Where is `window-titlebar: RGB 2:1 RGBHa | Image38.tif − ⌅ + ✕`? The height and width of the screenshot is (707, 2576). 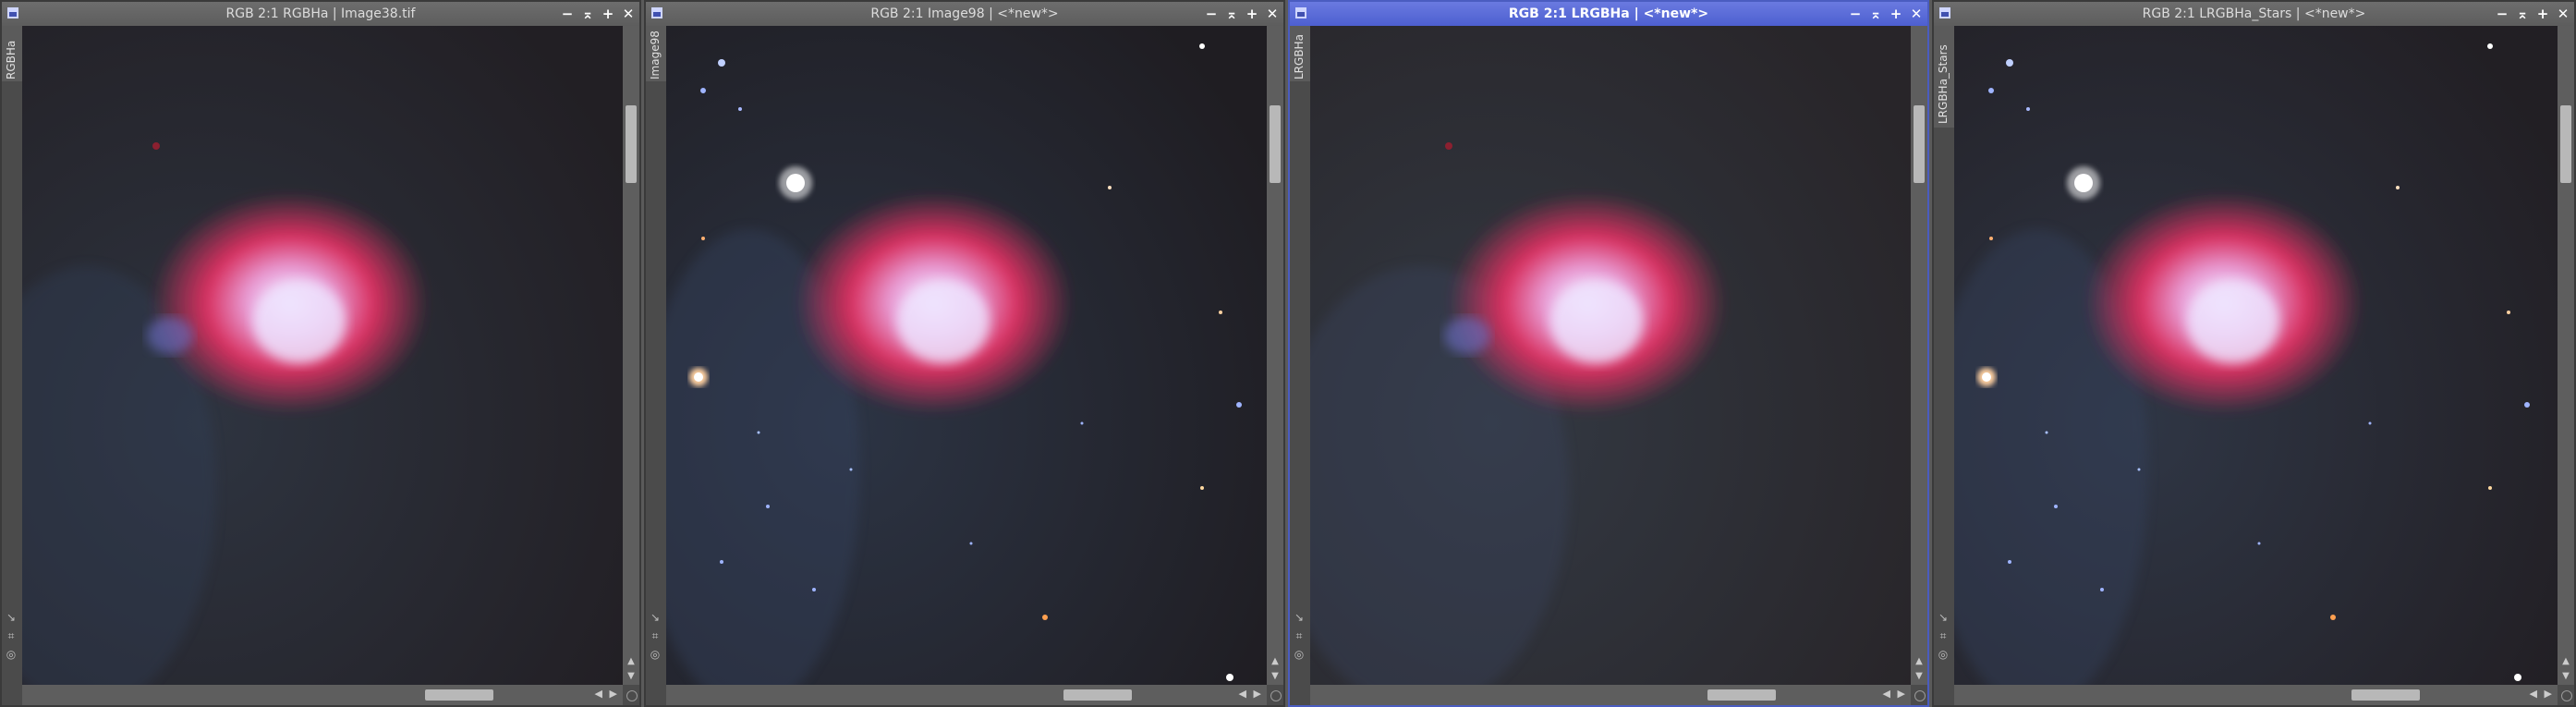
window-titlebar: RGB 2:1 RGBHa | Image38.tif − ⌅ + ✕ is located at coordinates (320, 14).